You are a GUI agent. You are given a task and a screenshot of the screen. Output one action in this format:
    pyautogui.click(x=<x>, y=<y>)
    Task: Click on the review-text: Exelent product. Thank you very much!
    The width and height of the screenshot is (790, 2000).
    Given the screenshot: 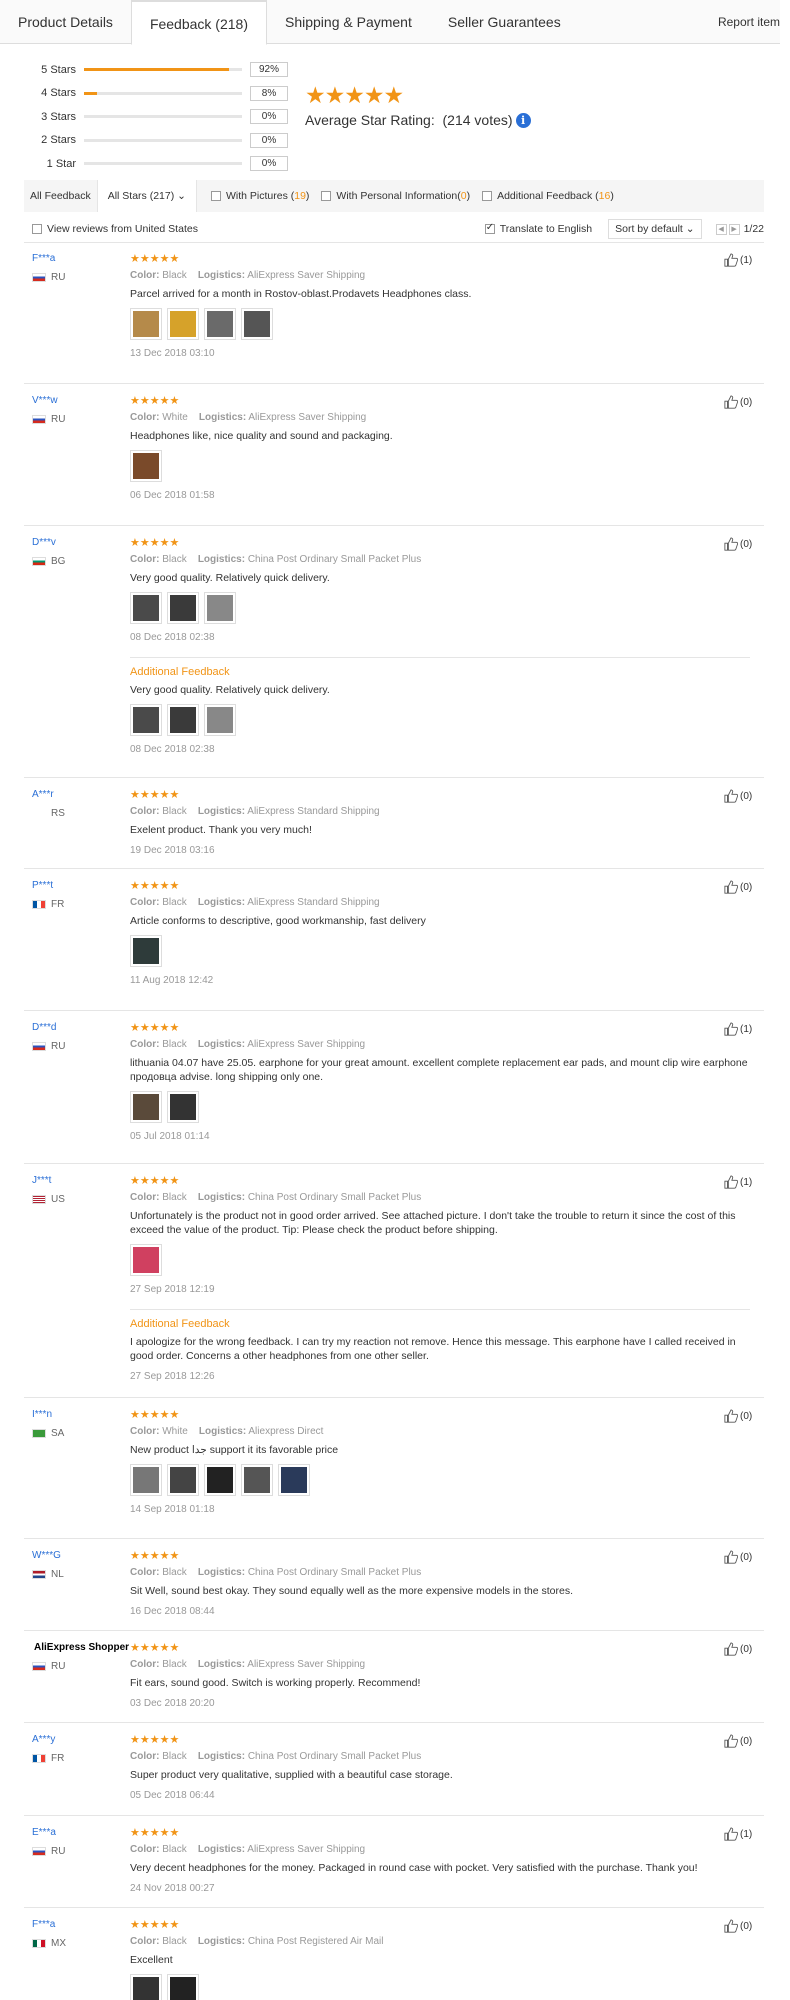 What is the action you would take?
    pyautogui.click(x=221, y=830)
    